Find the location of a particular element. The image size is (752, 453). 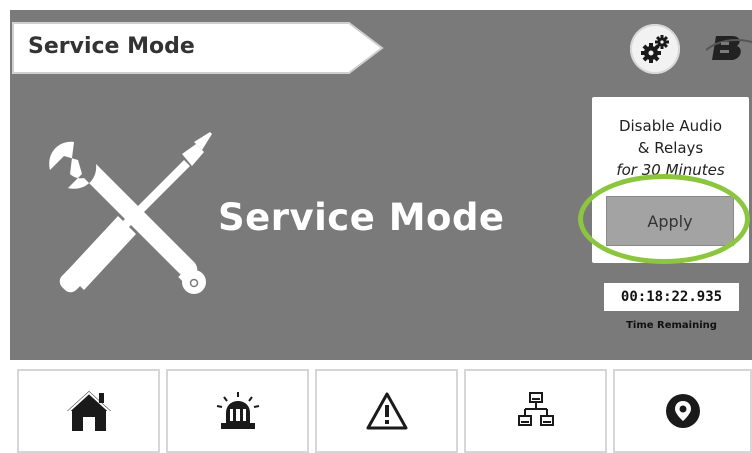

network-icon is located at coordinates (535, 409).